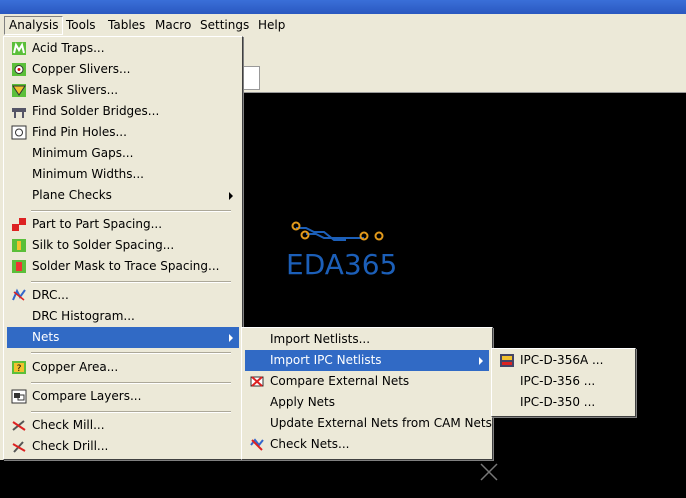  What do you see at coordinates (34, 25) in the screenshot?
I see `menu-analysis: Analysis` at bounding box center [34, 25].